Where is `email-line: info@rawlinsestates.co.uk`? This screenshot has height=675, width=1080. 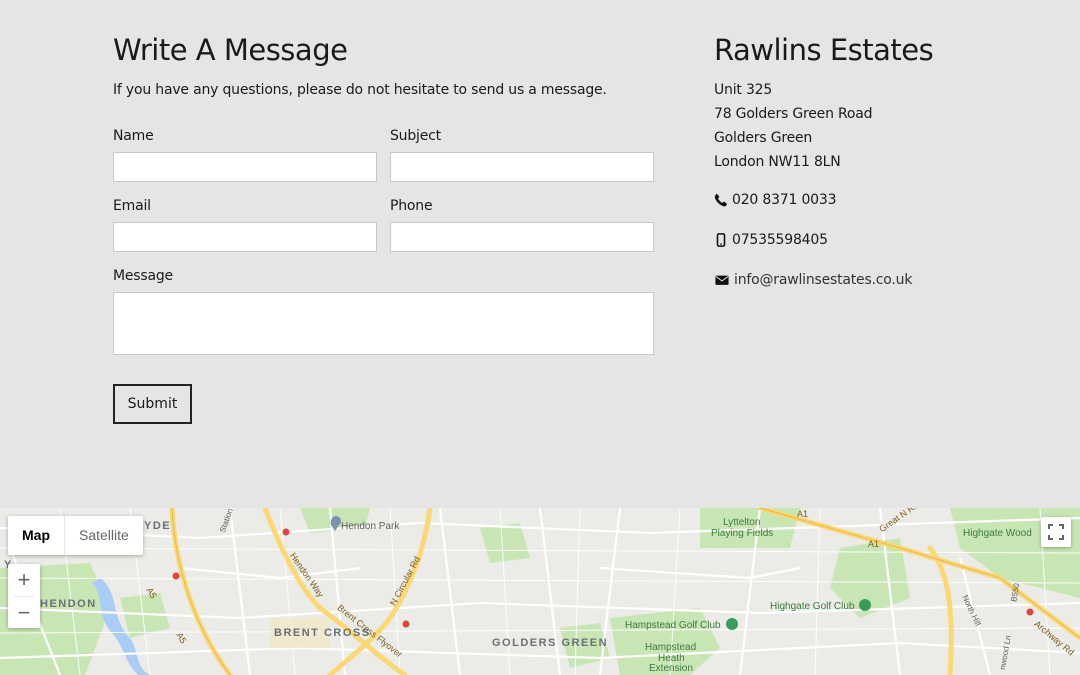 email-line: info@rawlinsestates.co.uk is located at coordinates (879, 280).